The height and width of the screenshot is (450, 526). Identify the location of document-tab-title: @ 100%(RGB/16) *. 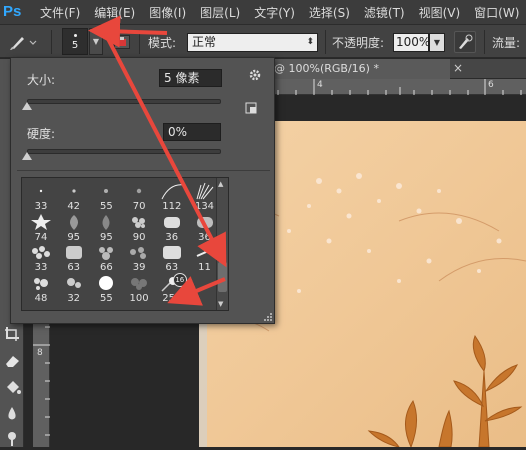
(326, 68).